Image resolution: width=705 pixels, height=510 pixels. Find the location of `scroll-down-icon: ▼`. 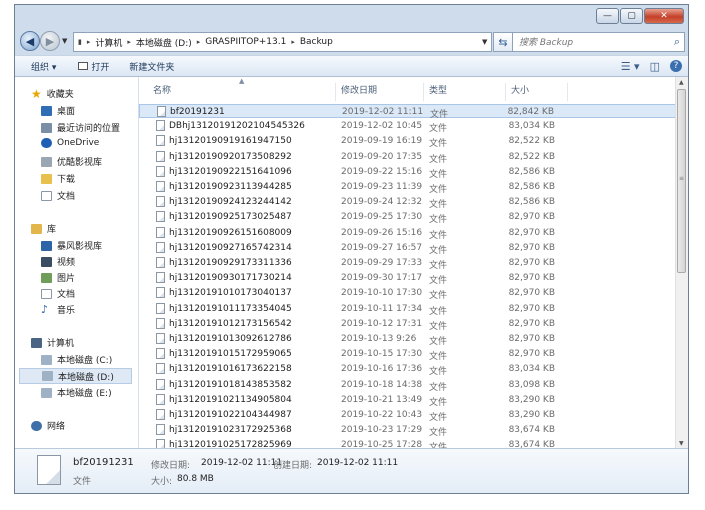

scroll-down-icon: ▼ is located at coordinates (681, 443).